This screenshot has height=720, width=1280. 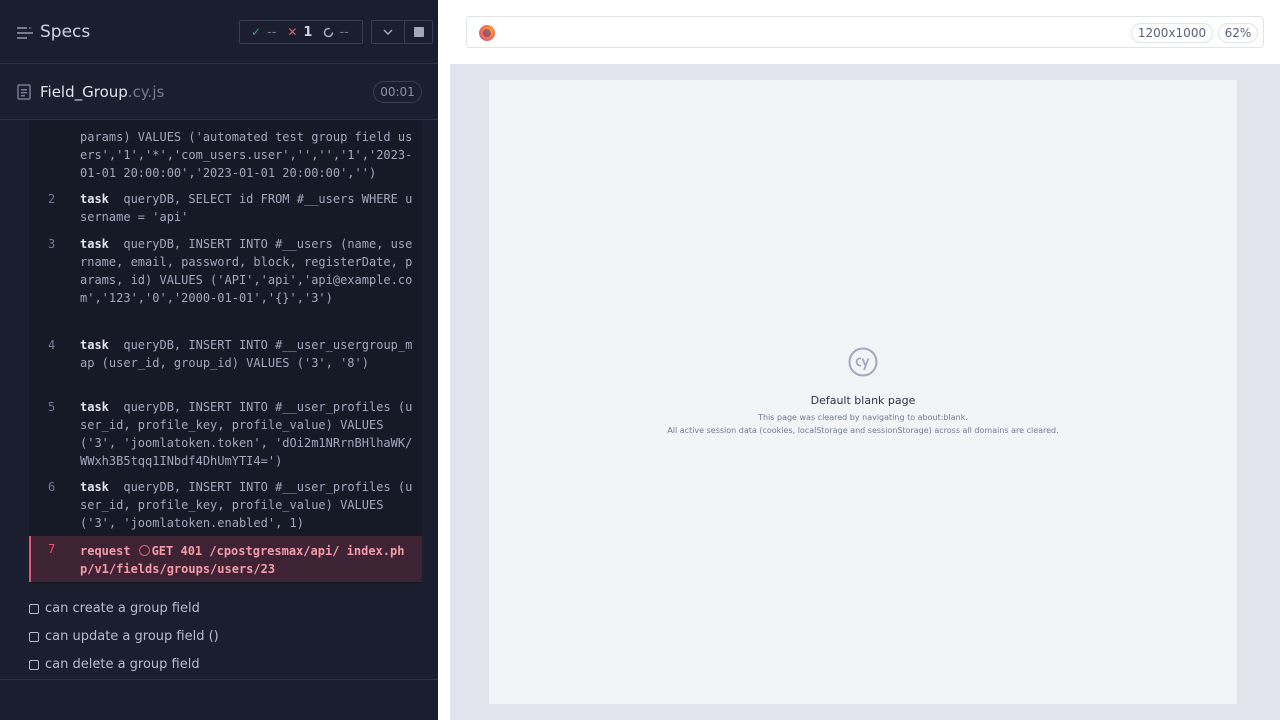 I want to click on panel-resize-handle, so click(x=444, y=392).